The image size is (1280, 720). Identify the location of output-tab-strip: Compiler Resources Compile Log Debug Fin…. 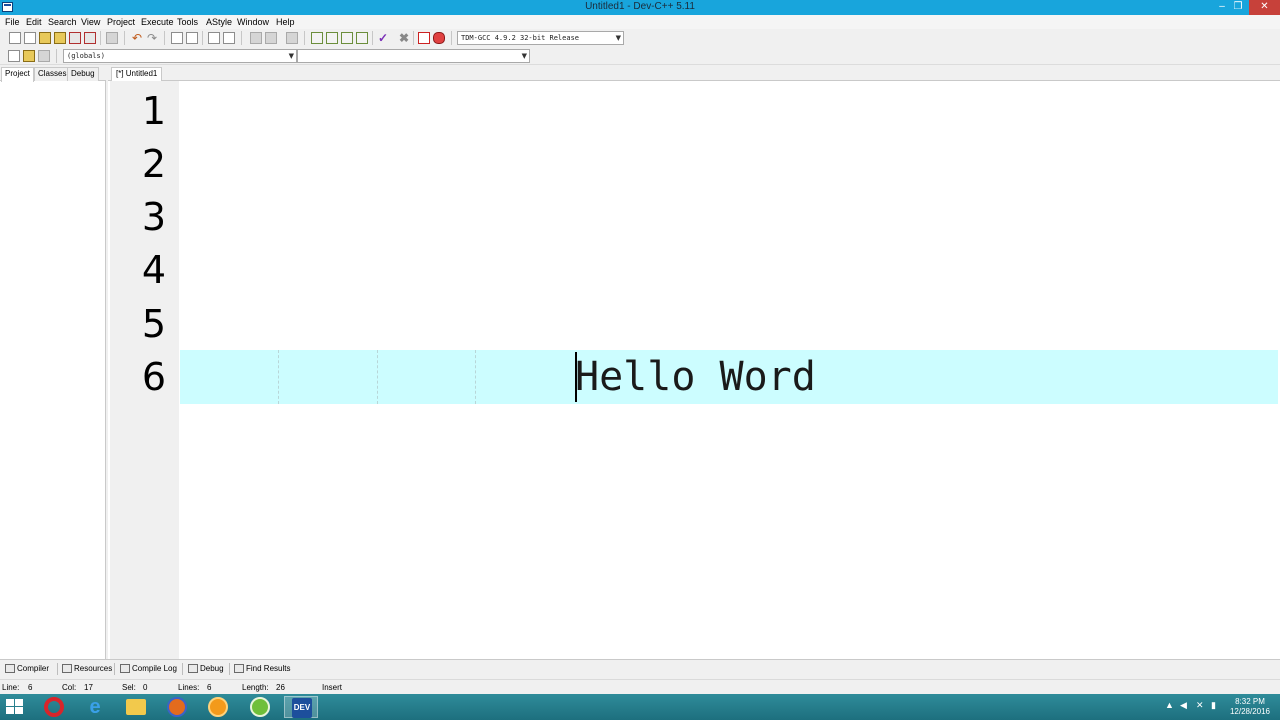
(640, 668).